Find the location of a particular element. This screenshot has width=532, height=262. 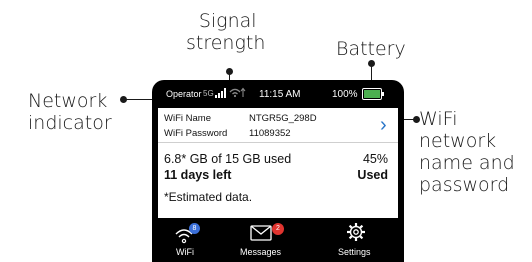

nav-messages: 2 Messages is located at coordinates (268, 240).